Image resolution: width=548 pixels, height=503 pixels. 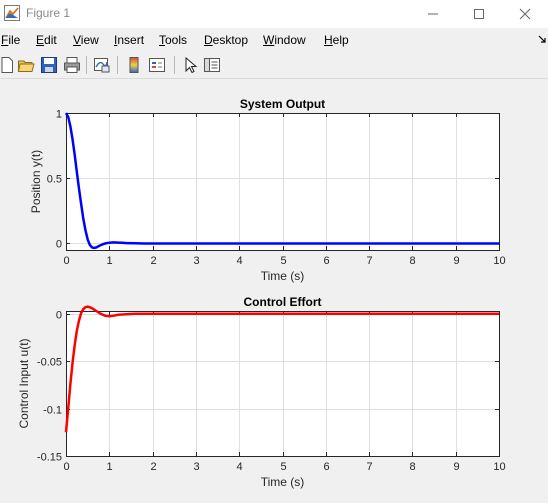 I want to click on maximize-icon, so click(x=479, y=14).